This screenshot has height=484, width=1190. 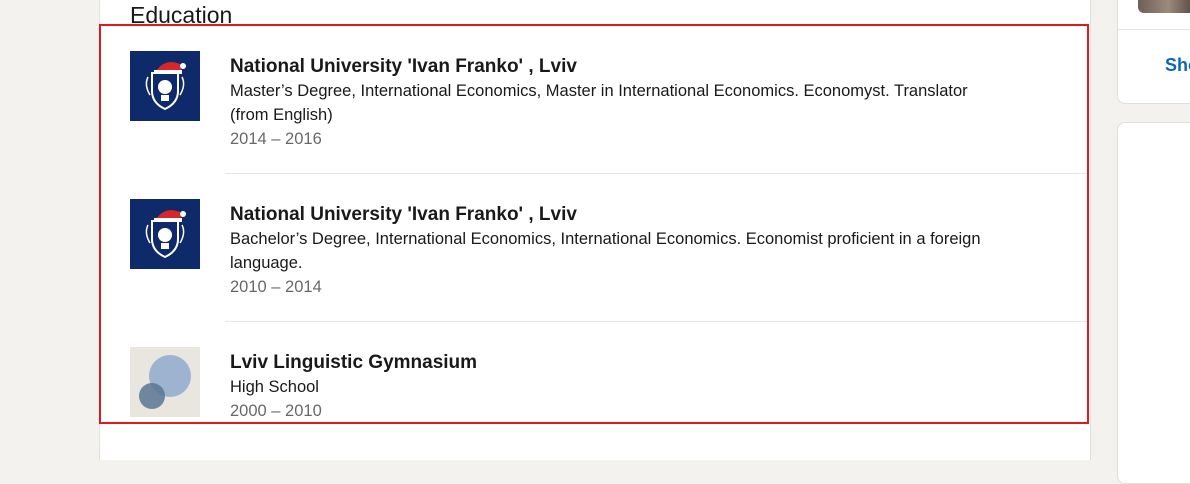 I want to click on divider, so click(x=1154, y=29).